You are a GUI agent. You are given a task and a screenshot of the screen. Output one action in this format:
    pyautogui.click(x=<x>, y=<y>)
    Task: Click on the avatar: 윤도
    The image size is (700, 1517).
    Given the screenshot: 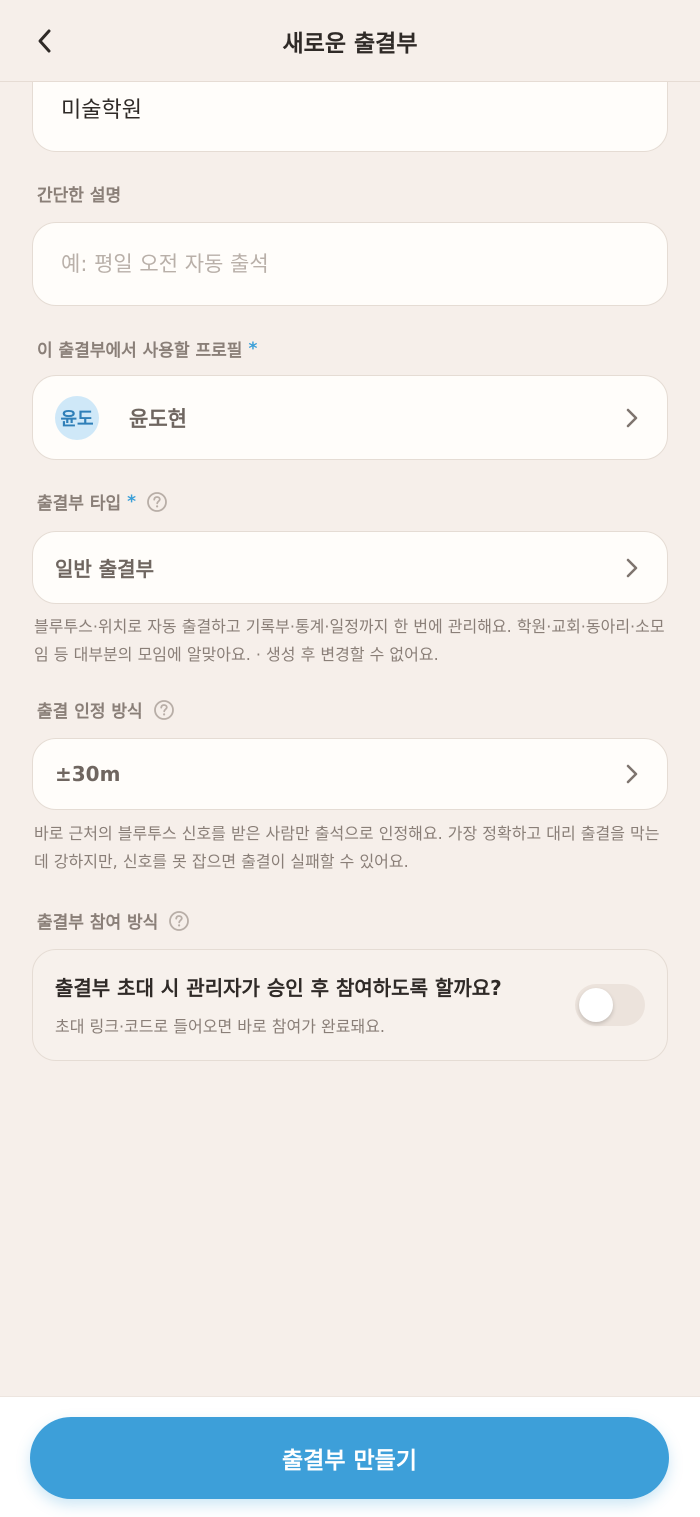 What is the action you would take?
    pyautogui.click(x=77, y=417)
    